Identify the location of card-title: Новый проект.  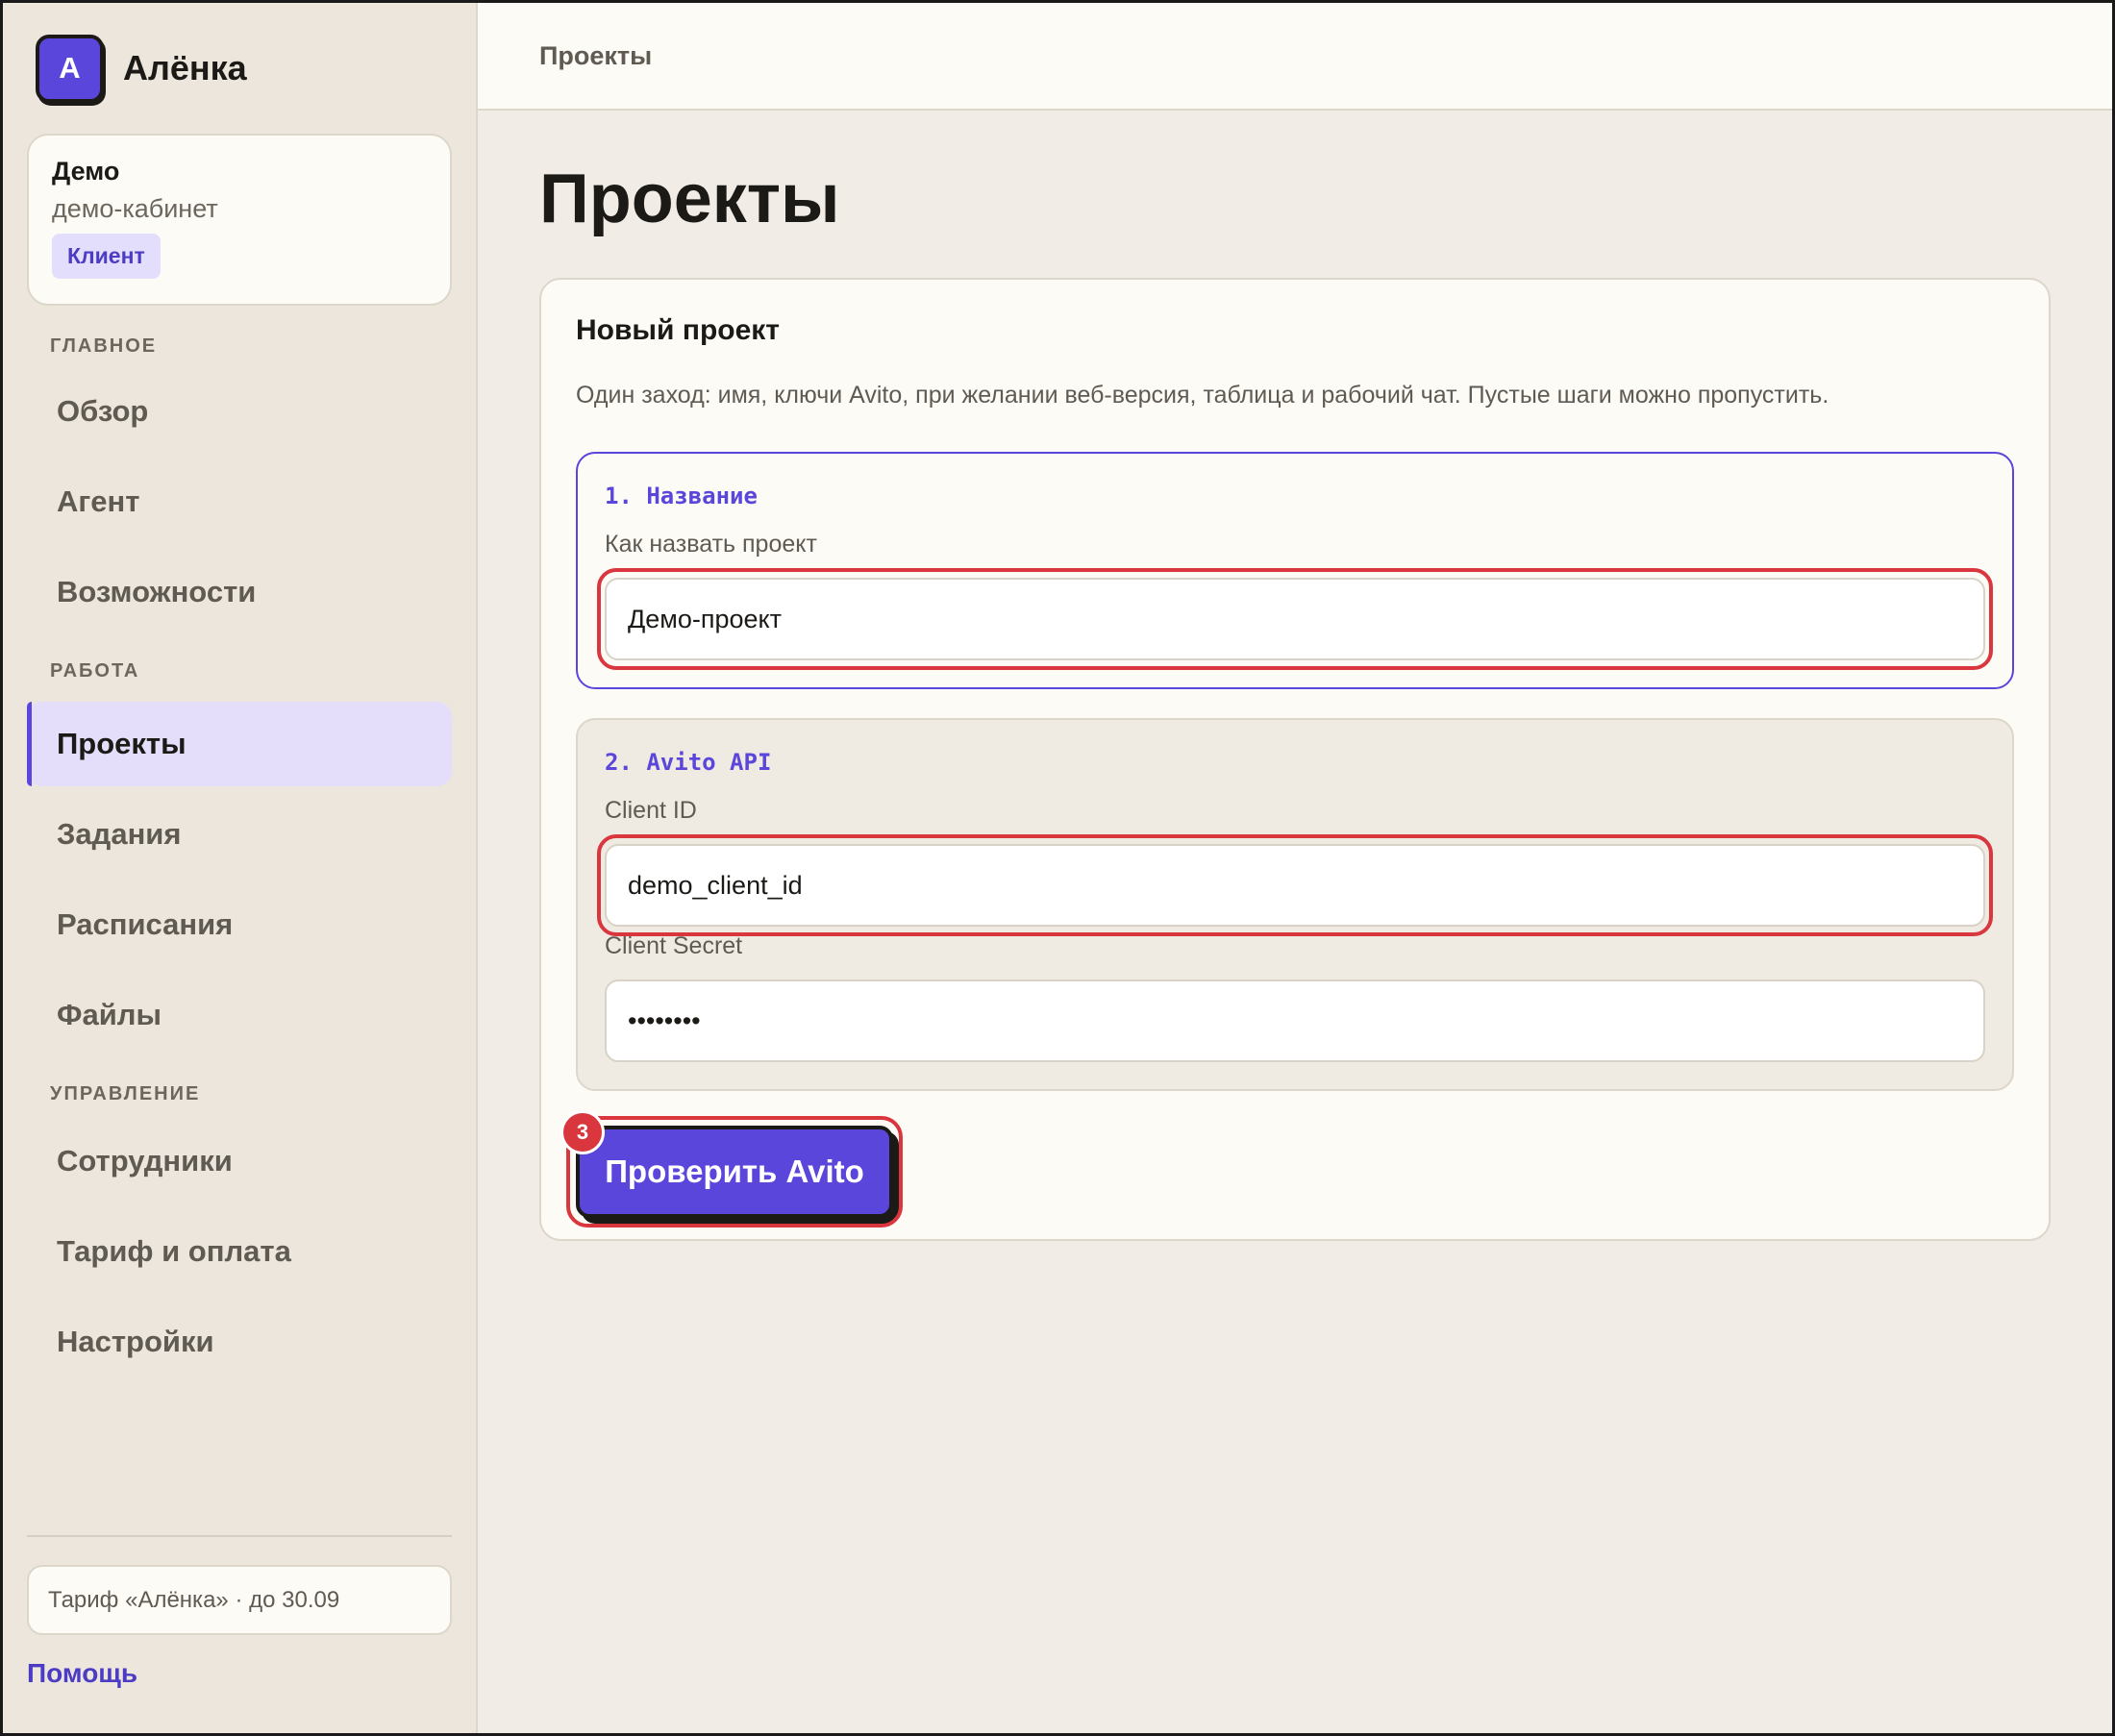
(678, 330).